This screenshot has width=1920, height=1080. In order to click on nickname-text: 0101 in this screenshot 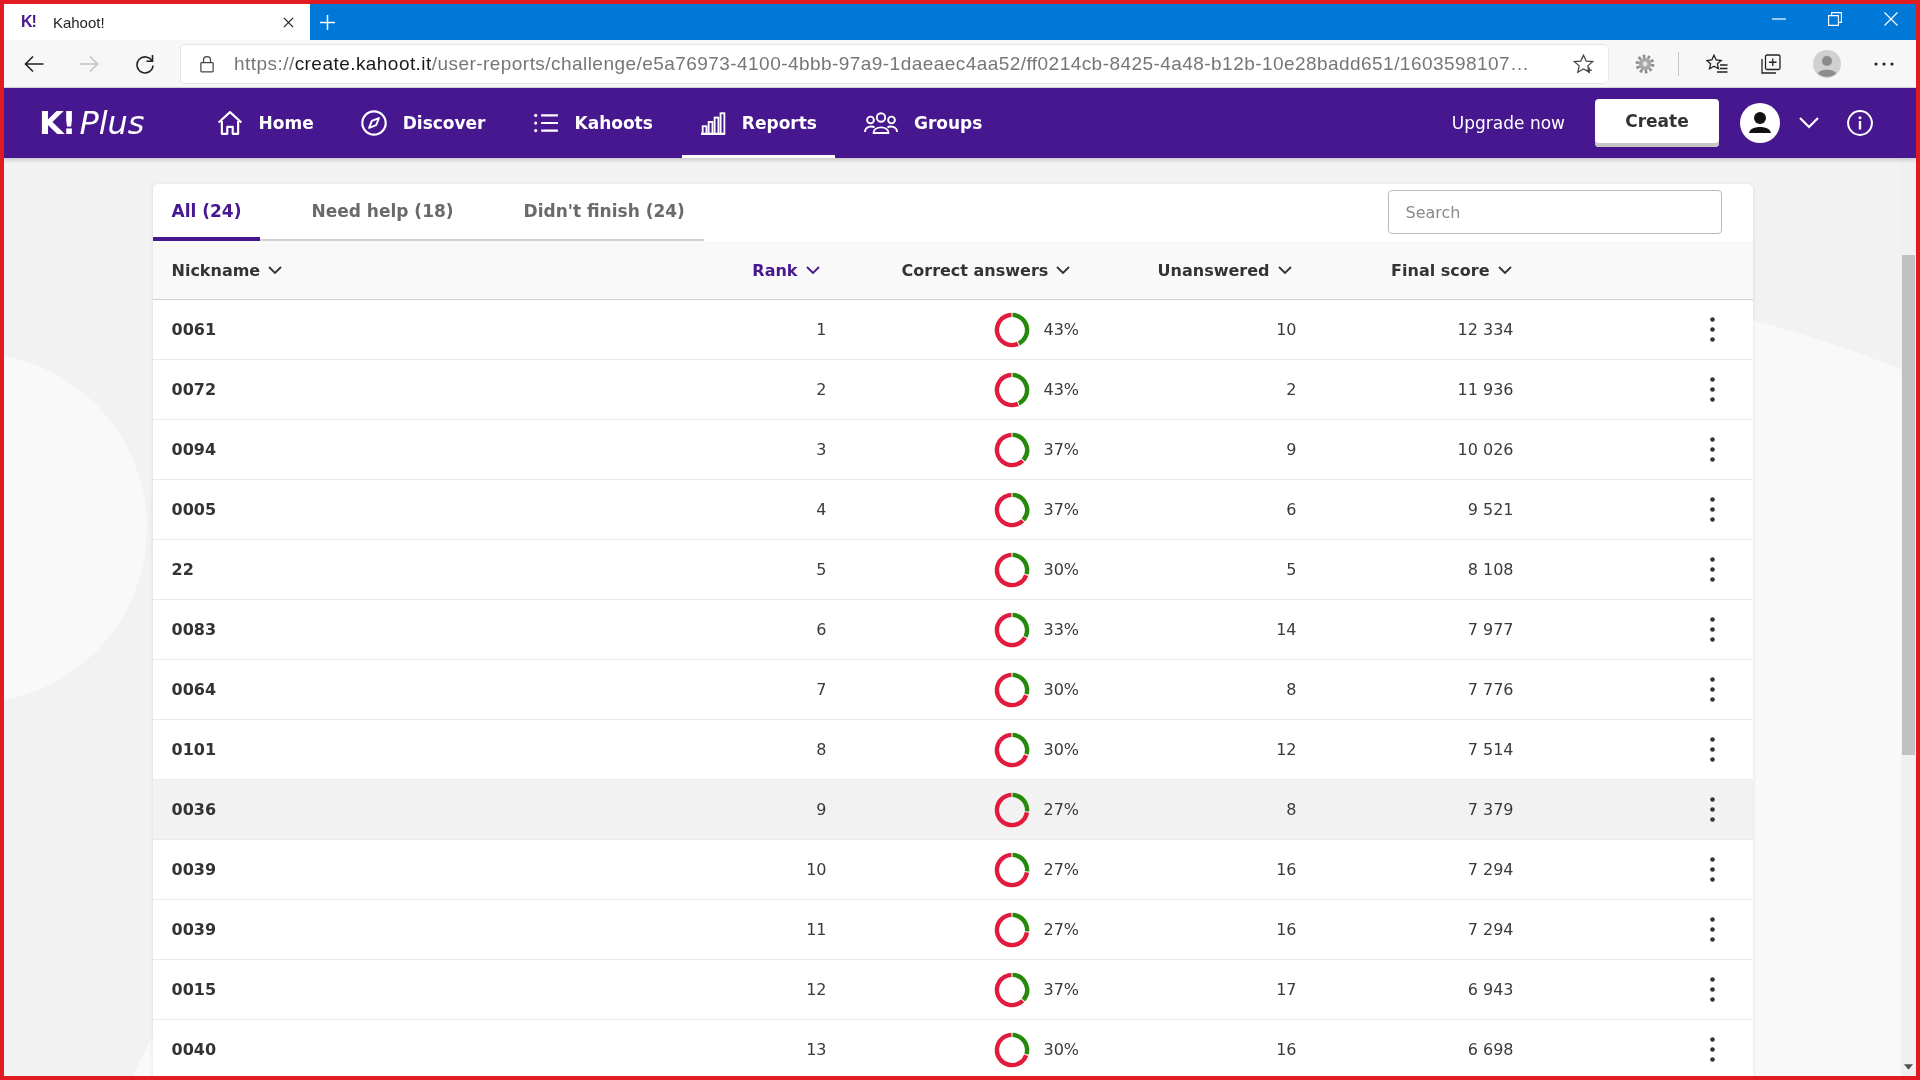, I will do `click(194, 749)`.